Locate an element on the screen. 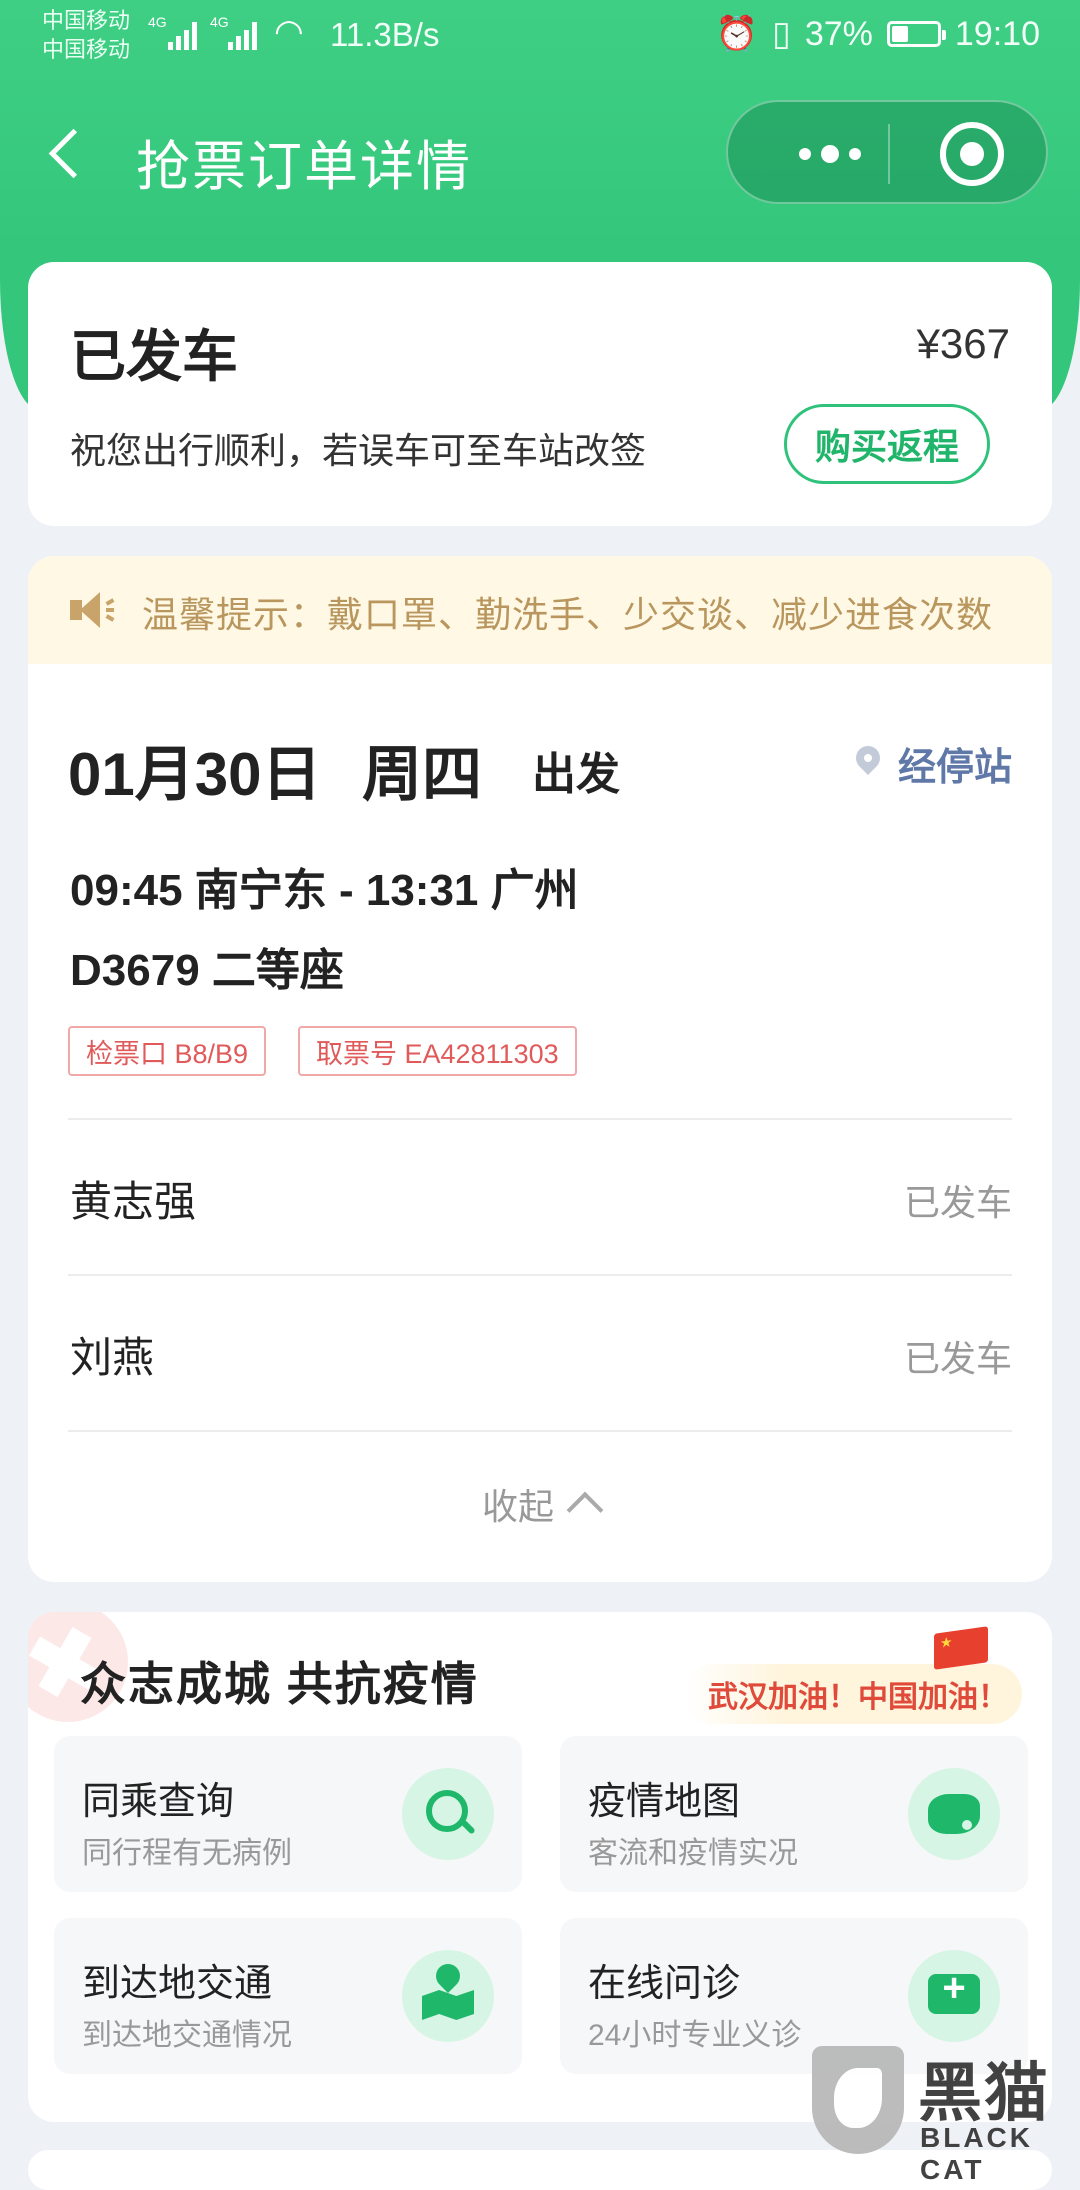 The height and width of the screenshot is (2190, 1080). medical-chat-icon is located at coordinates (954, 1996).